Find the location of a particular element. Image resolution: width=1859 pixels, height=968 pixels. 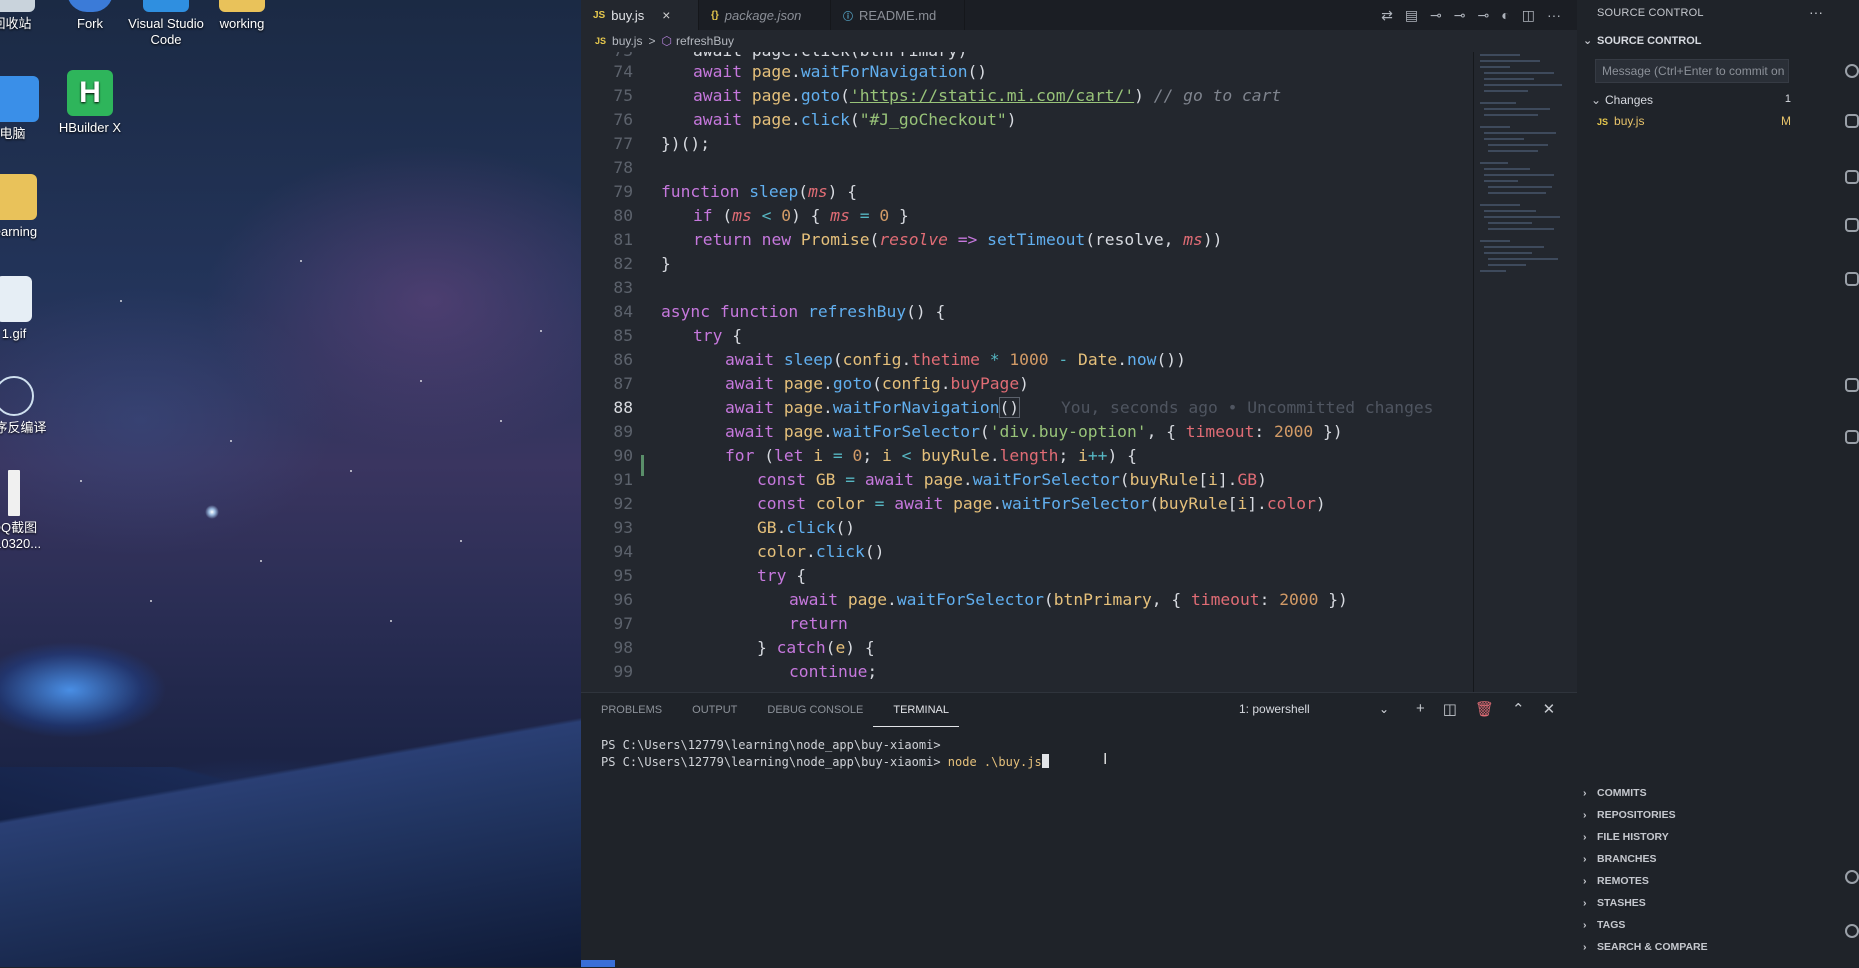

close-icon: × is located at coordinates (666, 15).